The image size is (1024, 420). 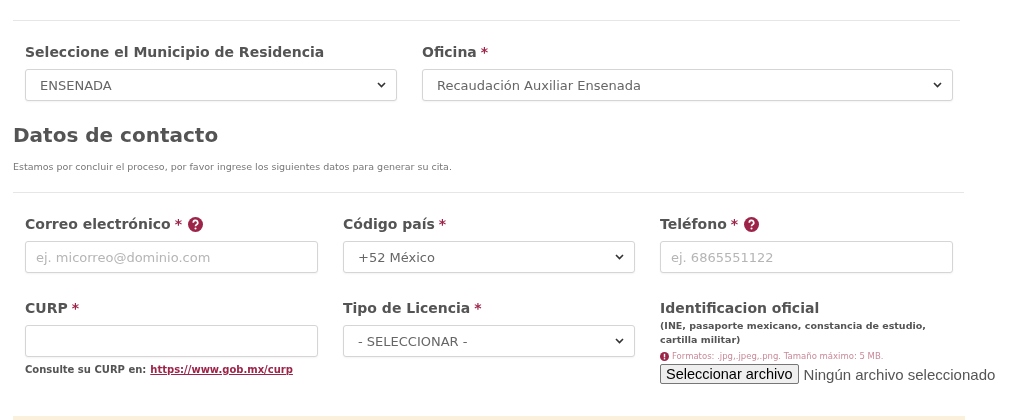 What do you see at coordinates (489, 341) in the screenshot?
I see `dropdown: - SELECCIONAR -` at bounding box center [489, 341].